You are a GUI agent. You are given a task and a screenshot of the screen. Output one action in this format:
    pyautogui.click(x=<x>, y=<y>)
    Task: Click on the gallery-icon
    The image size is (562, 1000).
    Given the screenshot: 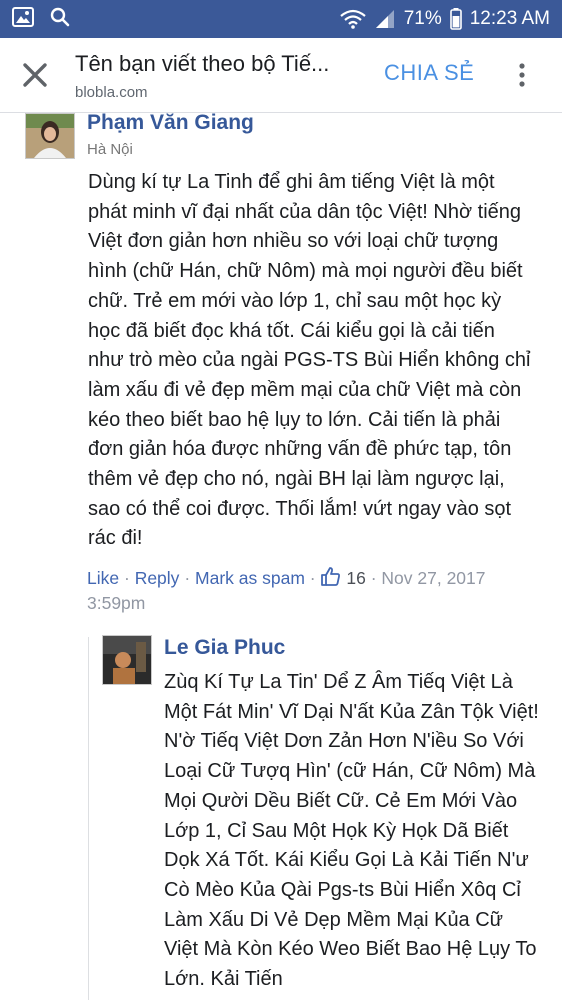 What is the action you would take?
    pyautogui.click(x=23, y=17)
    